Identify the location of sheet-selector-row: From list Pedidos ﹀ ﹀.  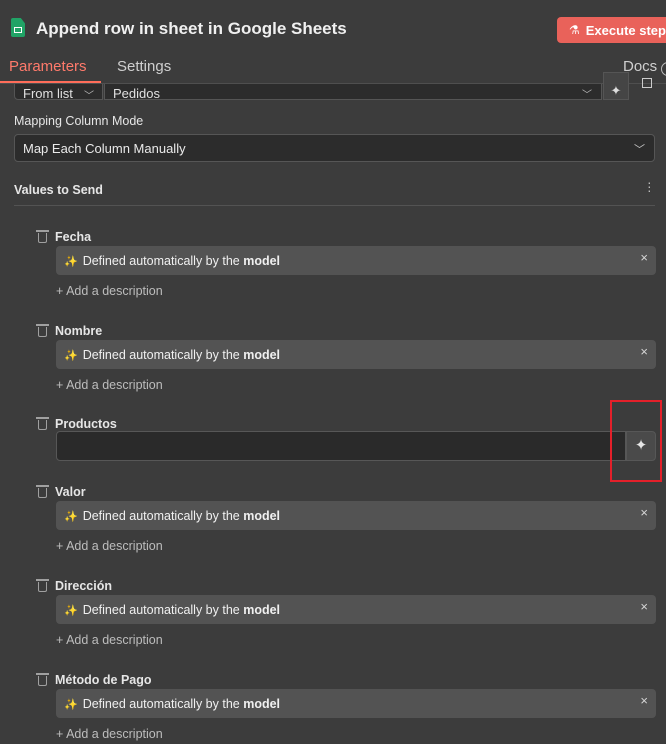
(333, 92).